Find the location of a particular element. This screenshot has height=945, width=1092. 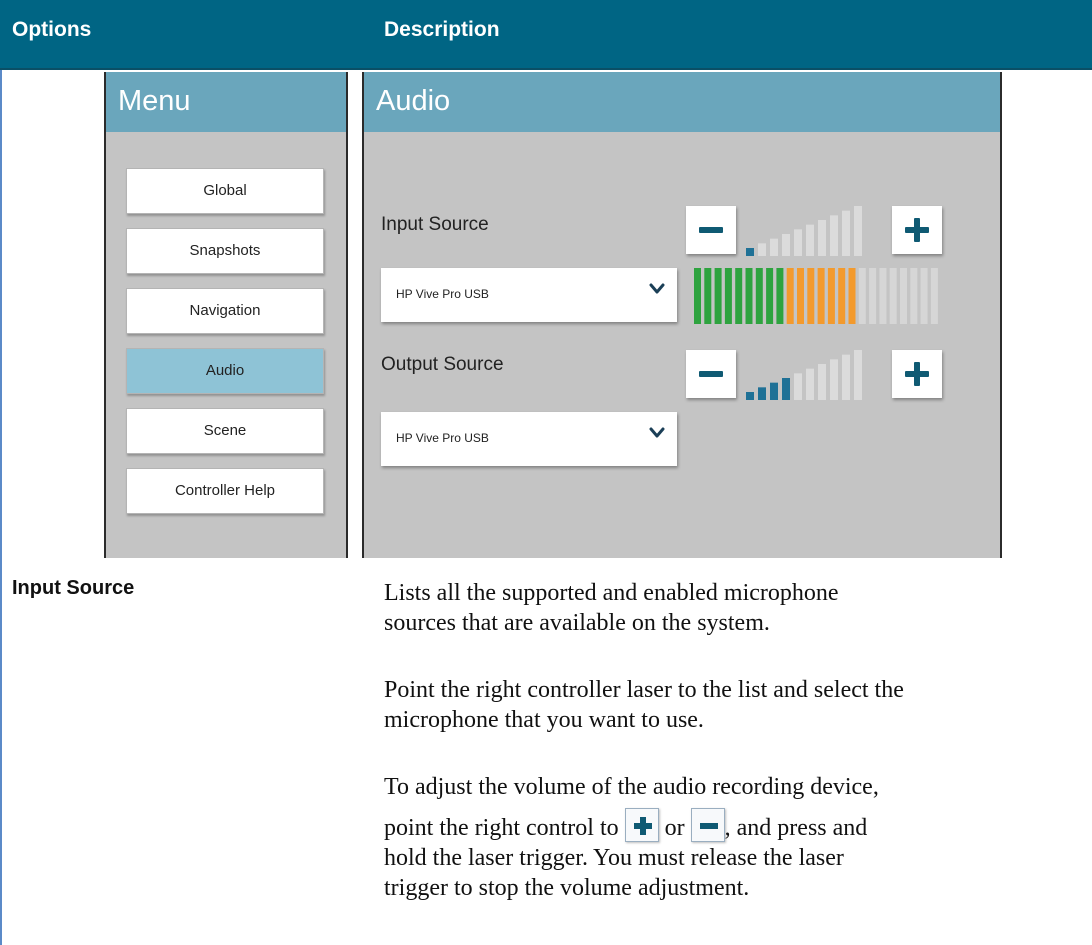

description-text: , and press and is located at coordinates (796, 828).